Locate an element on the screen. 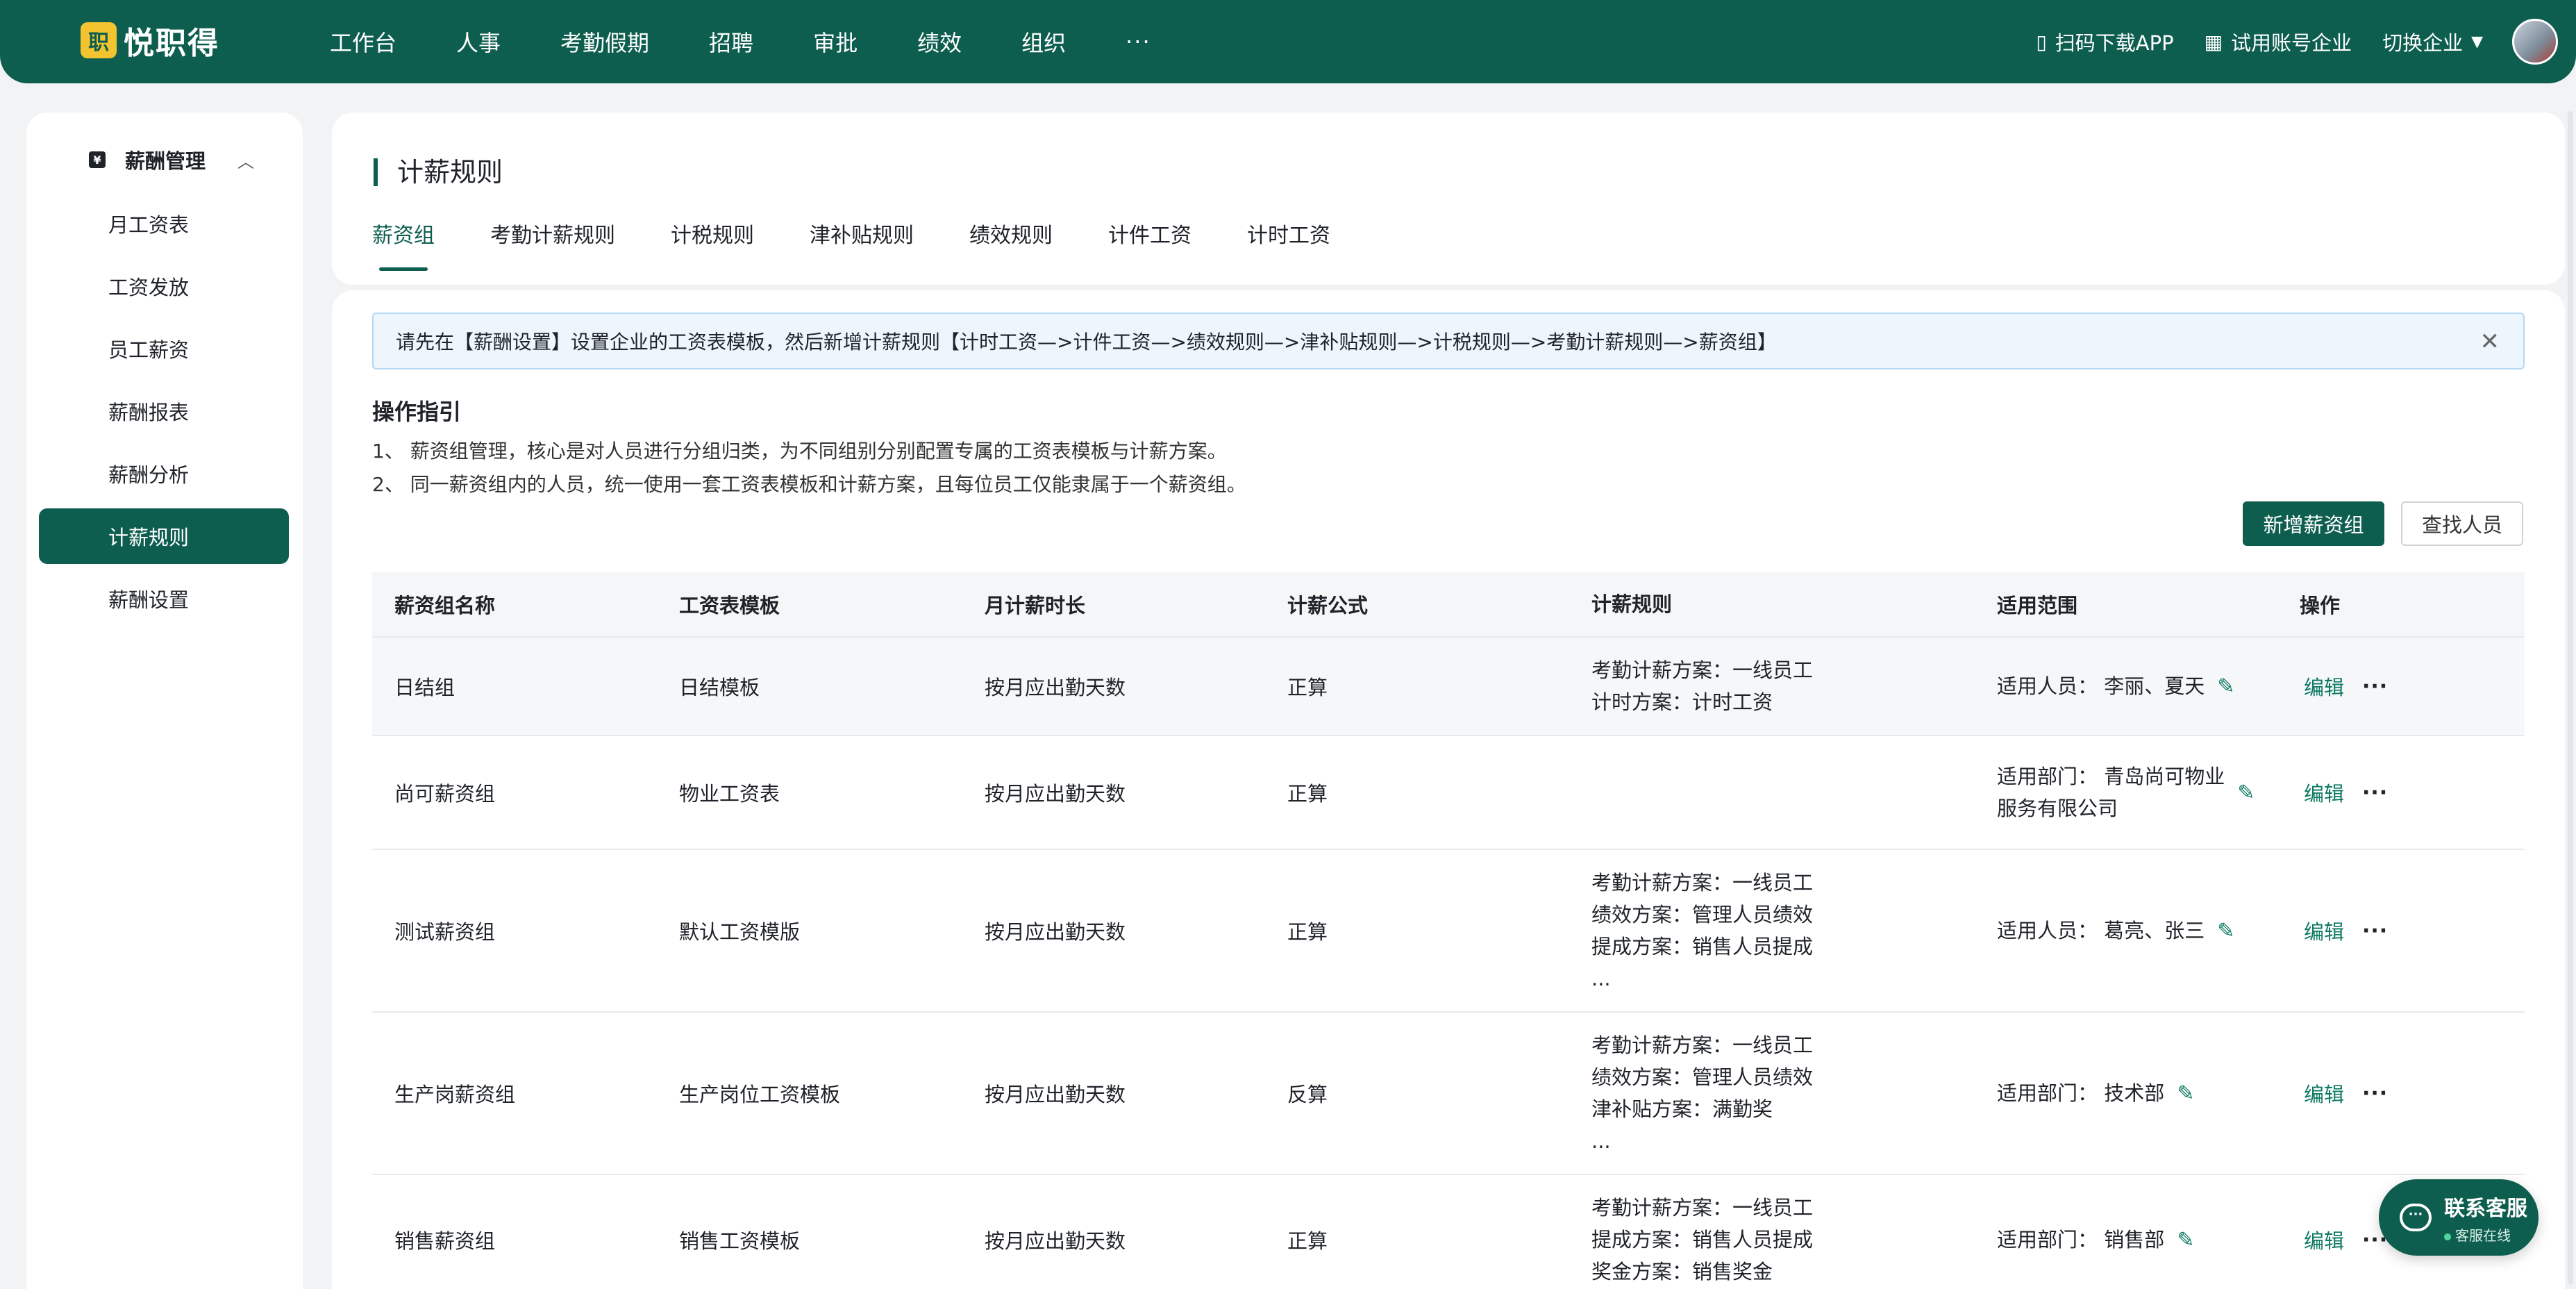  add-salary-group-button: 新增薪资组 is located at coordinates (2313, 523).